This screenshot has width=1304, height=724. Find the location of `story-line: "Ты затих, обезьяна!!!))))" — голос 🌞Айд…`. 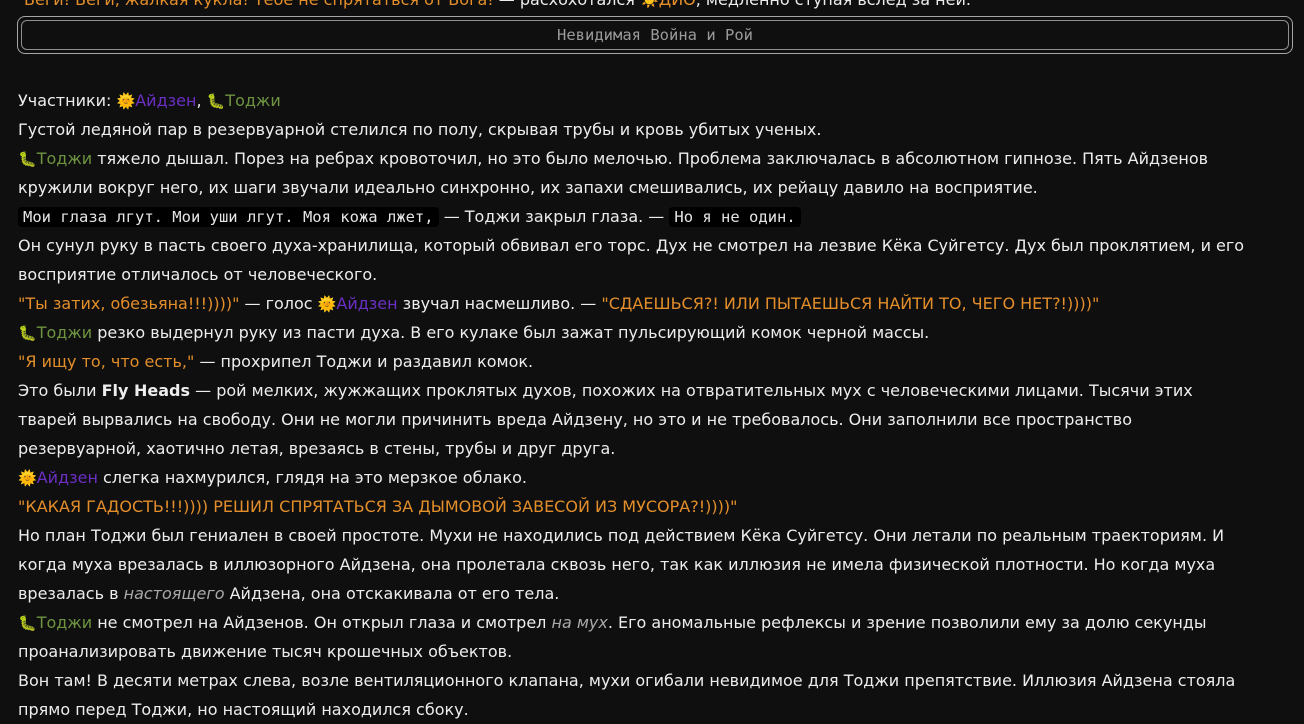

story-line: "Ты затих, обезьяна!!!))))" — голос 🌞Айд… is located at coordinates (656, 303).